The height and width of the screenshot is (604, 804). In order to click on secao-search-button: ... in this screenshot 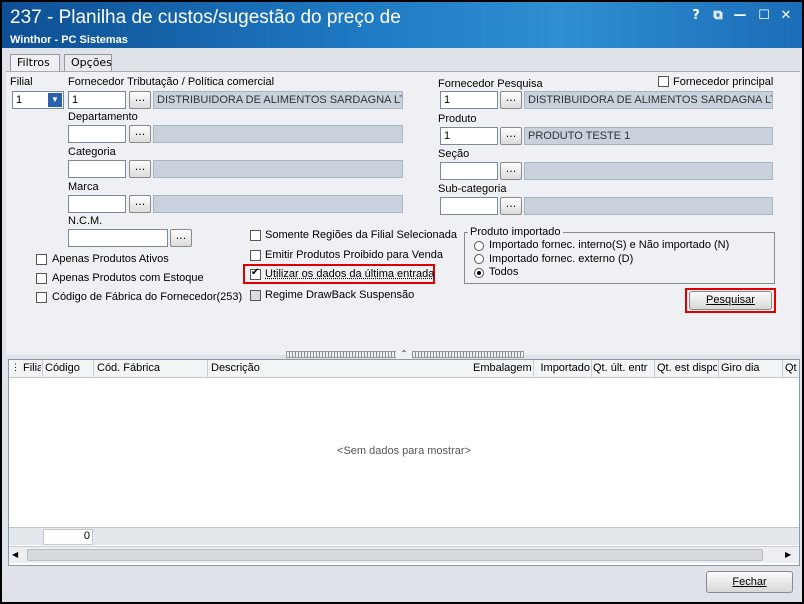, I will do `click(511, 171)`.